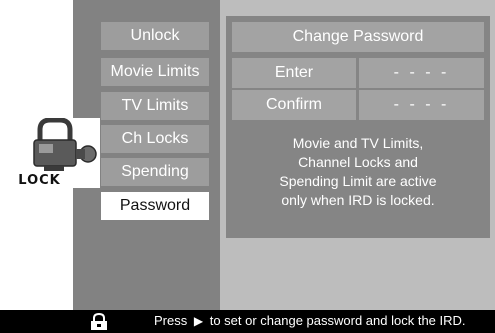 This screenshot has height=333, width=495. Describe the element at coordinates (358, 37) in the screenshot. I see `dialog-title: Change Password` at that location.